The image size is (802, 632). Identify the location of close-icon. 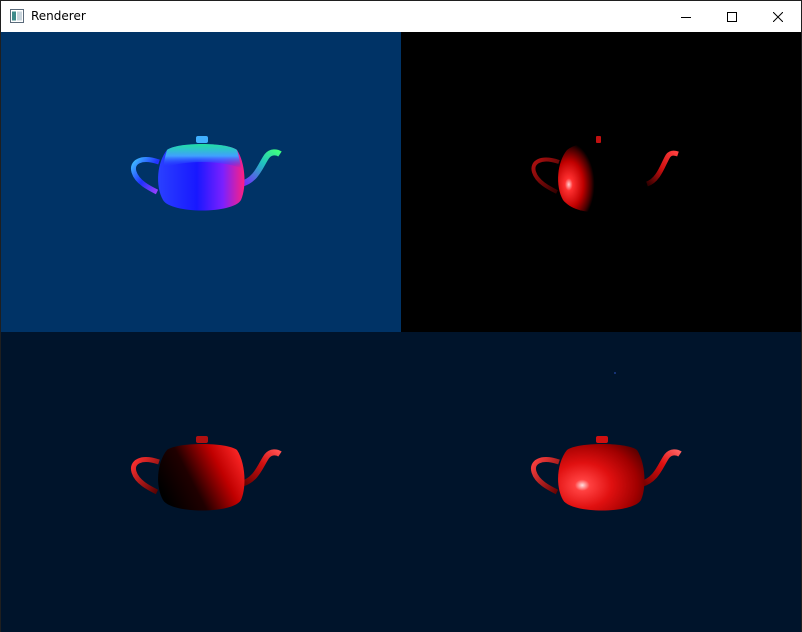
(778, 16).